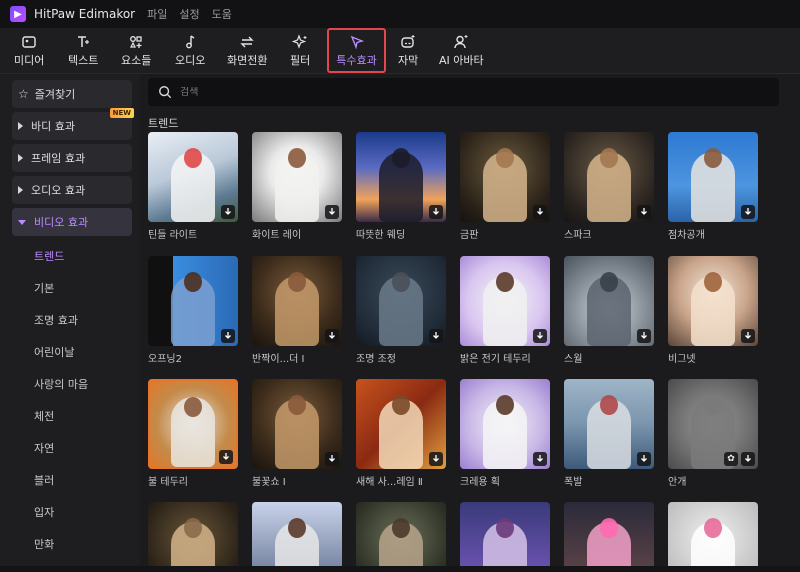 This screenshot has height=572, width=800. What do you see at coordinates (44, 480) in the screenshot?
I see `sidebar-sub-blur: 블러` at bounding box center [44, 480].